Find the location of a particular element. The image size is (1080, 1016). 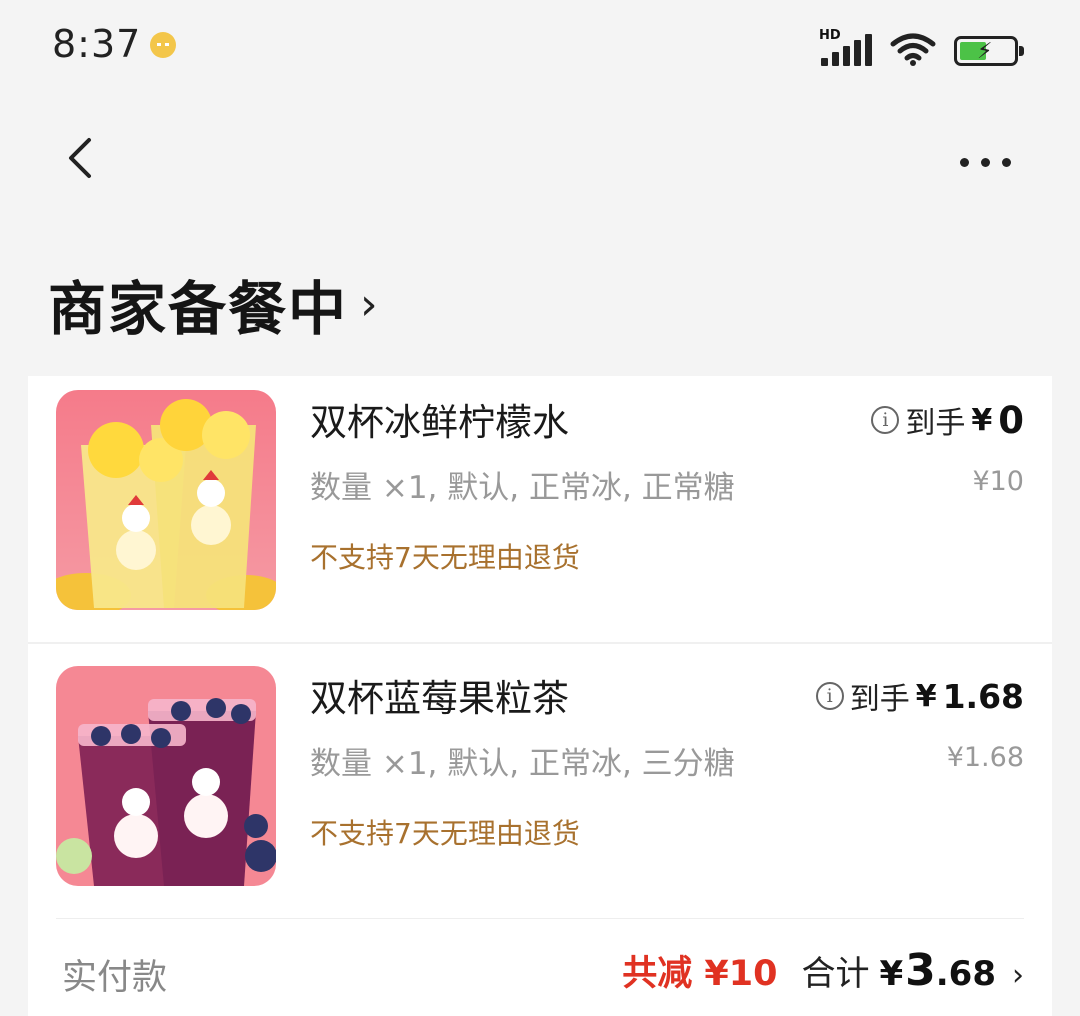

wifi-icon is located at coordinates (913, 49).